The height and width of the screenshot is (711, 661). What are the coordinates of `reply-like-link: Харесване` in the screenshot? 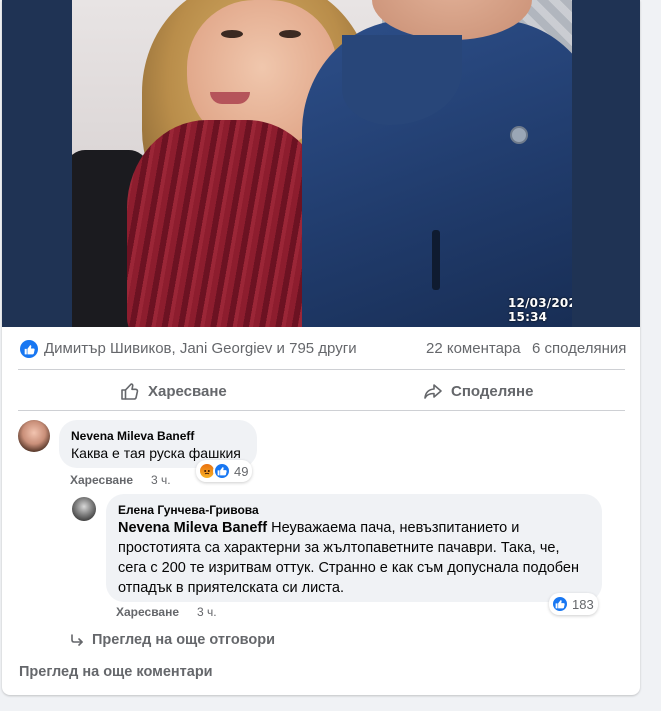 It's located at (147, 612).